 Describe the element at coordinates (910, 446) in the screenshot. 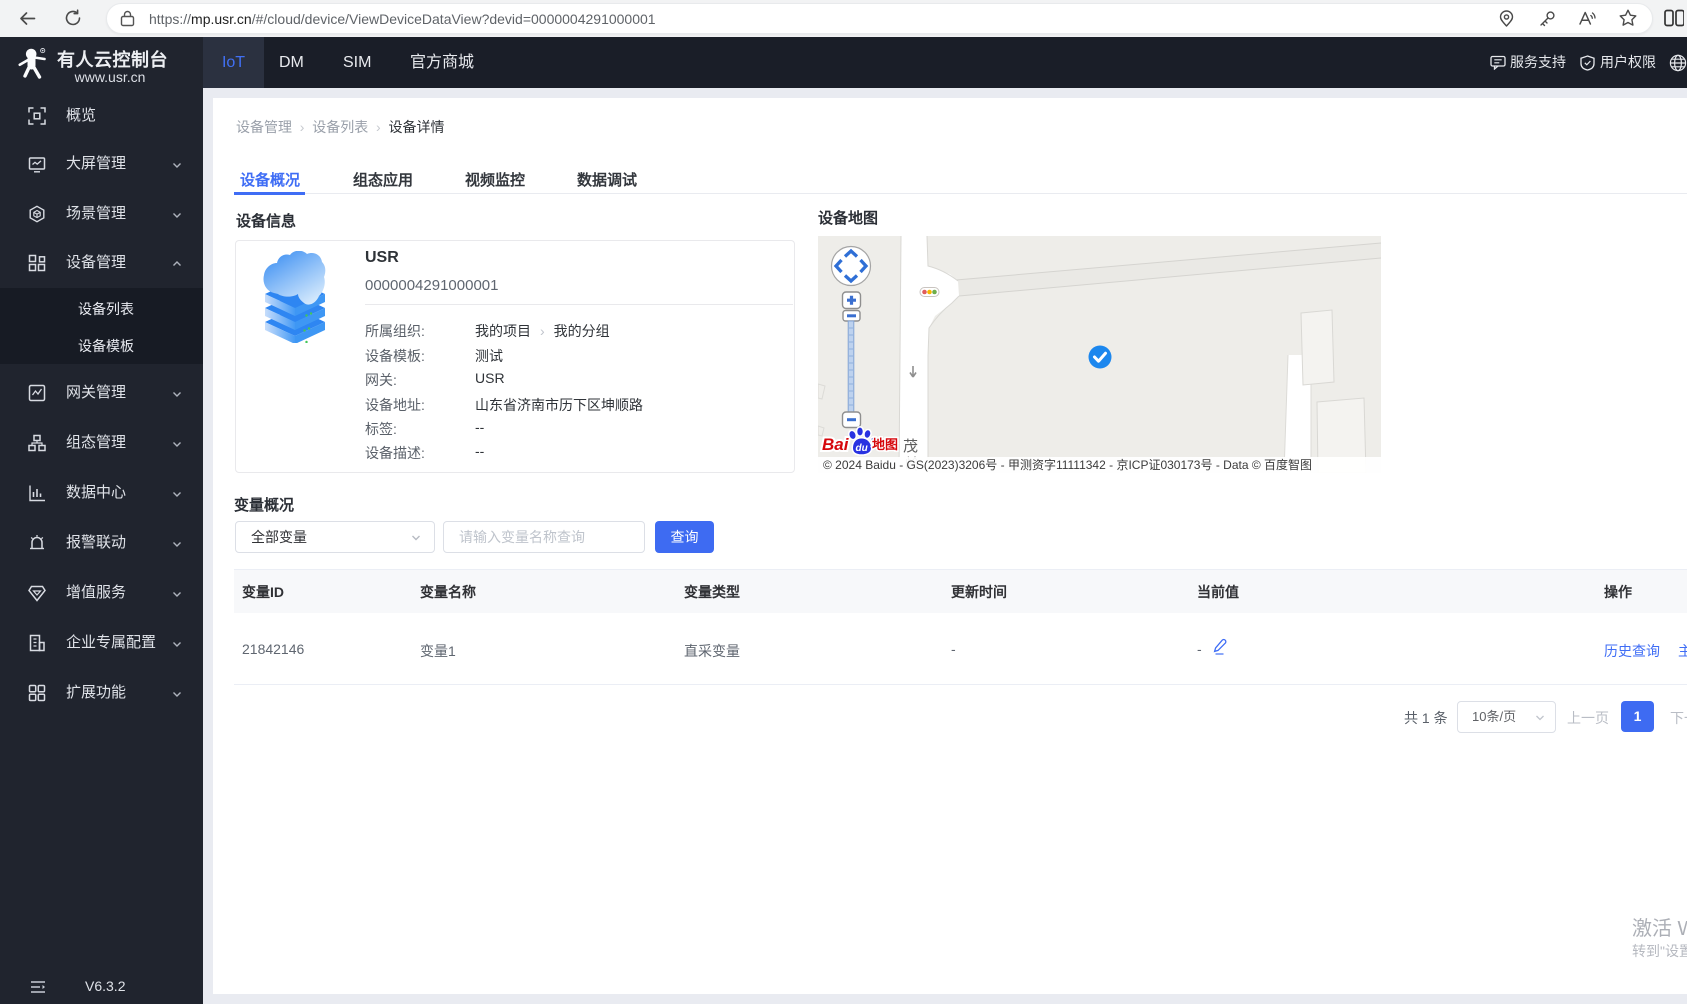

I see `svg-text: 茂` at that location.